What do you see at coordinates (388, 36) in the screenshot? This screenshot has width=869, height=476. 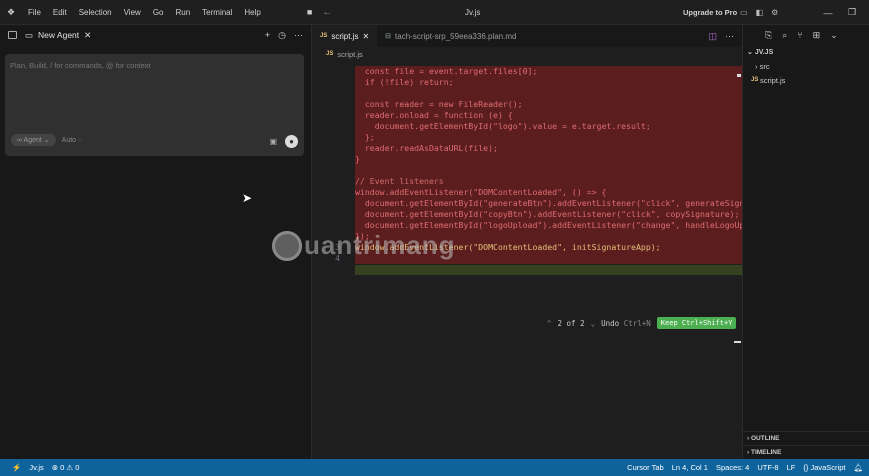 I see `markdown-file-icon: ⊟` at bounding box center [388, 36].